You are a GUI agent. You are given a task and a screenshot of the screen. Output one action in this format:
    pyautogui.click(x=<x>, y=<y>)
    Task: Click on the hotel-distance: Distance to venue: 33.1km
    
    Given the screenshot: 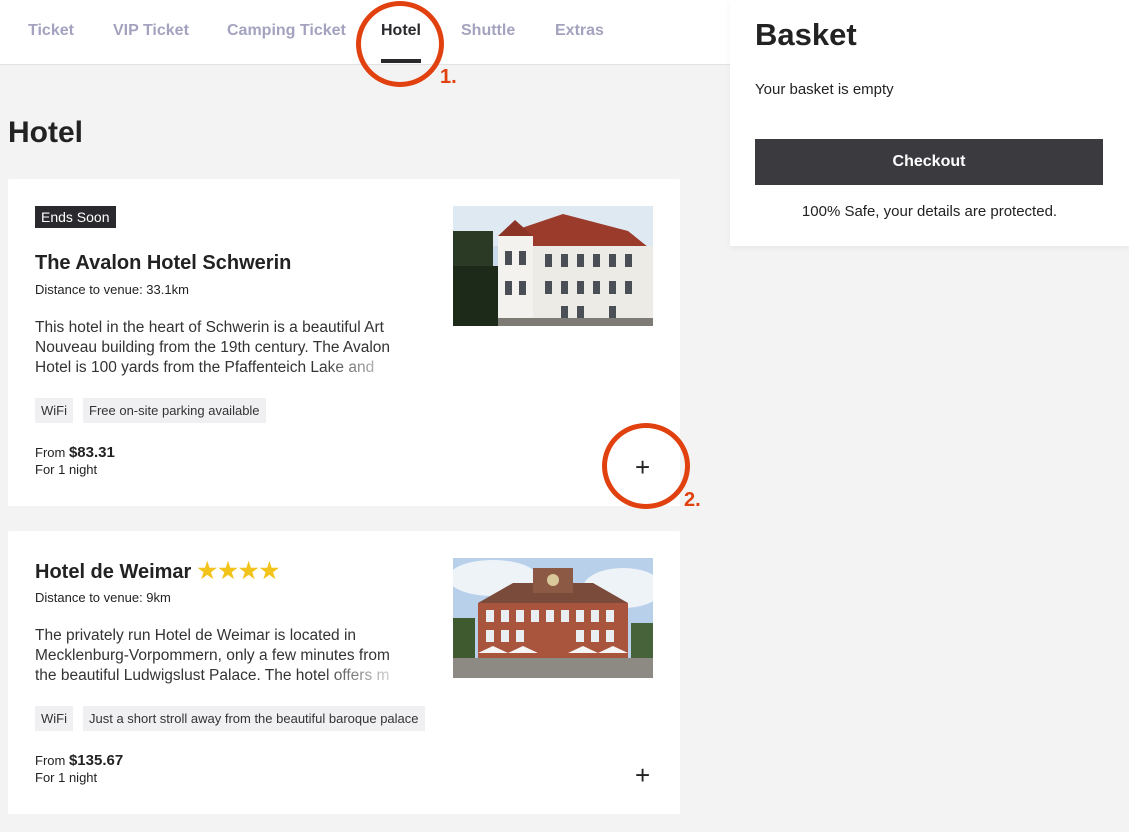 What is the action you would take?
    pyautogui.click(x=112, y=289)
    